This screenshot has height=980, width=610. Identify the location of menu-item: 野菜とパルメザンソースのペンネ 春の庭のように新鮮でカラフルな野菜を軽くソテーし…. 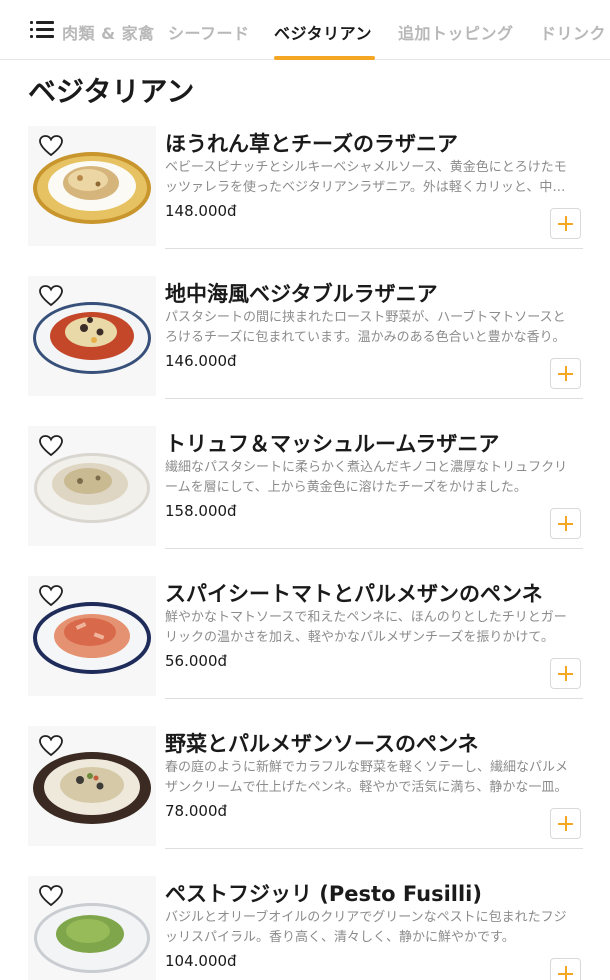
(308, 801).